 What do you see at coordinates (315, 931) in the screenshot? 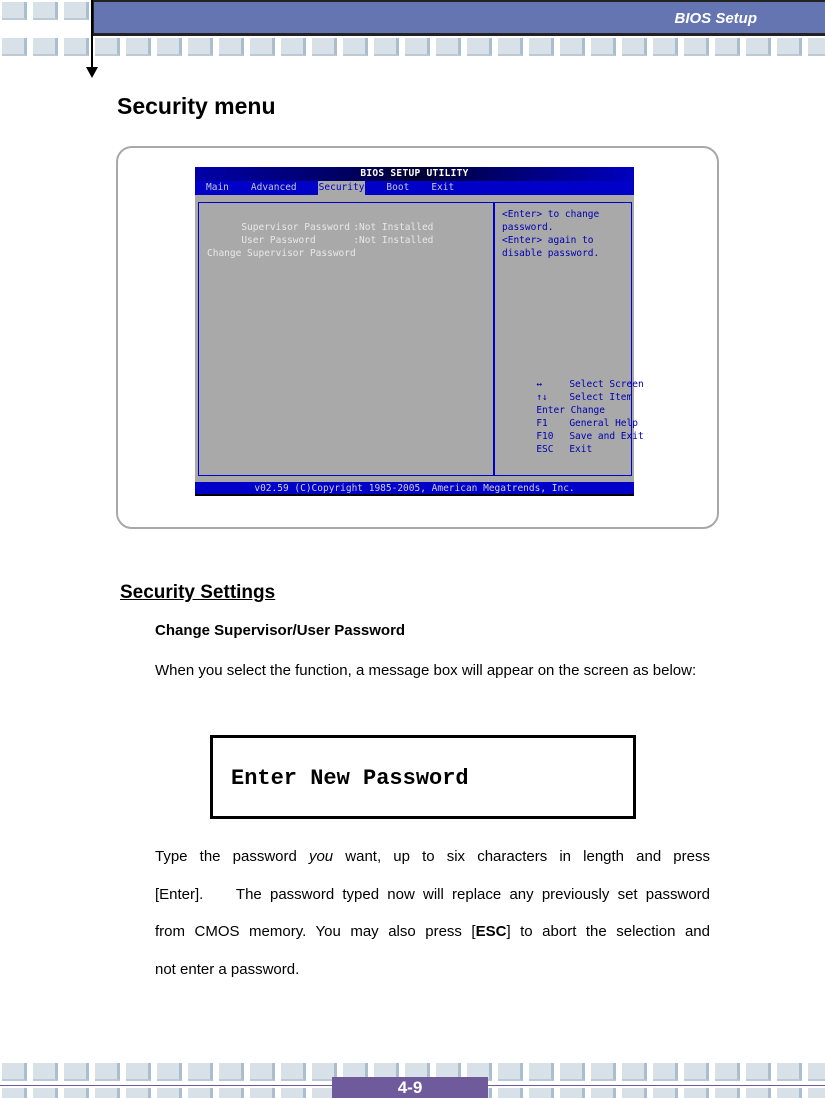
I see `text: from CMOS memory. You may also press [` at bounding box center [315, 931].